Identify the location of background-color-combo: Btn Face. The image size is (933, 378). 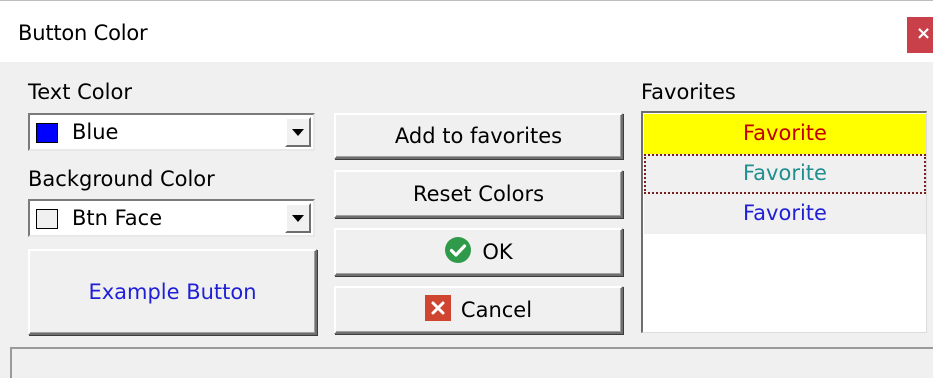
(171, 218).